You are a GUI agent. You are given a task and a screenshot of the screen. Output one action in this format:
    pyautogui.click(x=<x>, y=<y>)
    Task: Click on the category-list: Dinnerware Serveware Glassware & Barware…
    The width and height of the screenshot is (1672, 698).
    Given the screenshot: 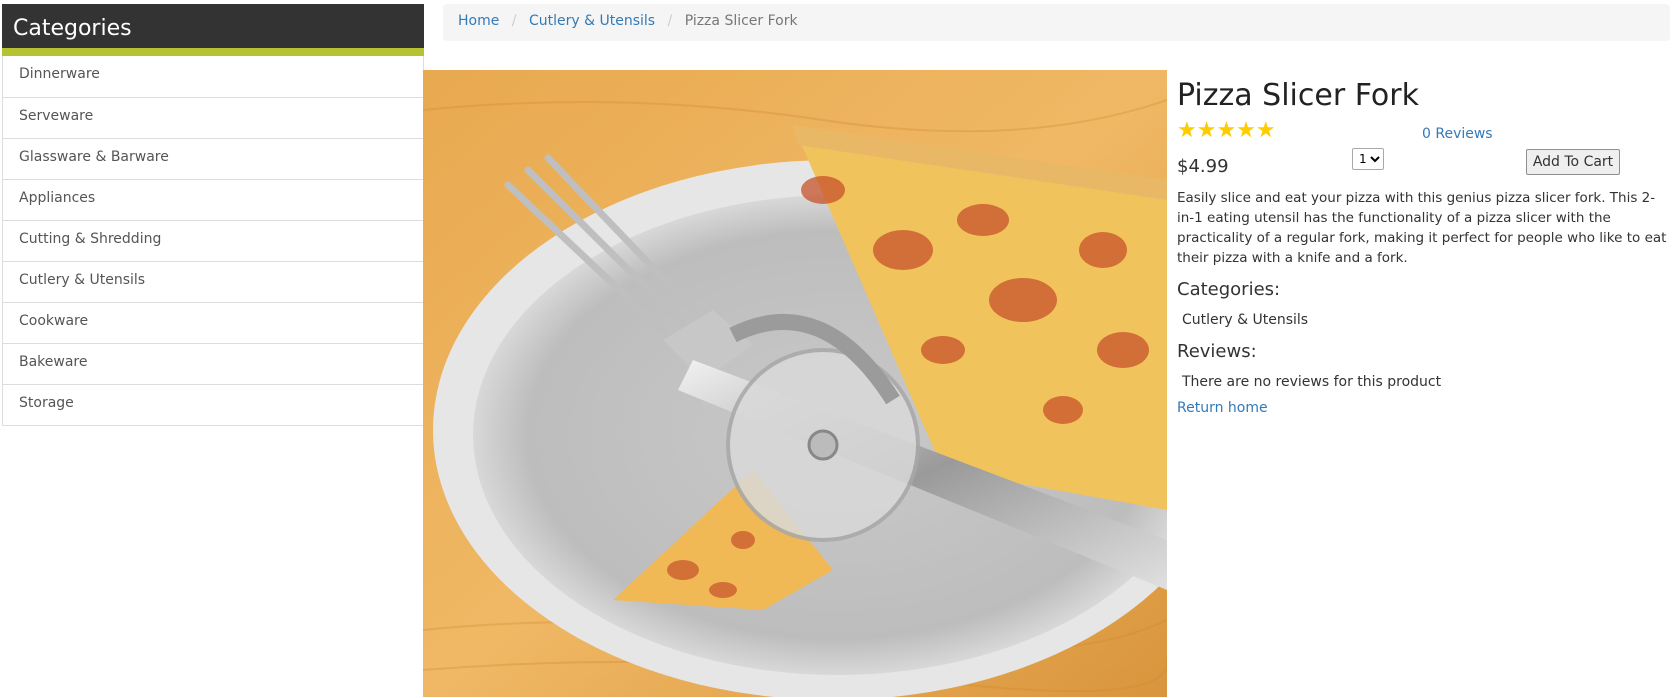 What is the action you would take?
    pyautogui.click(x=213, y=241)
    